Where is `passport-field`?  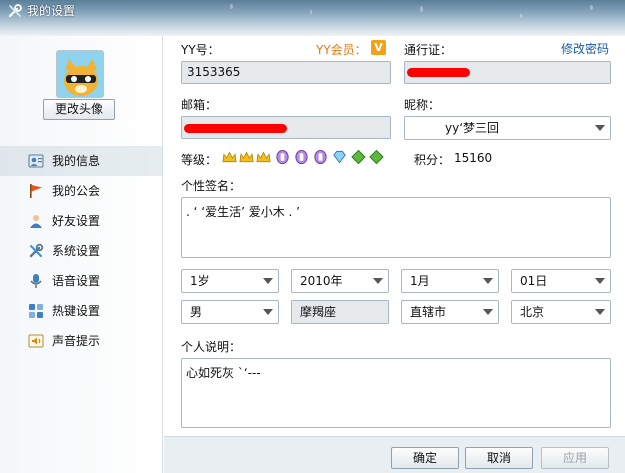 passport-field is located at coordinates (507, 72).